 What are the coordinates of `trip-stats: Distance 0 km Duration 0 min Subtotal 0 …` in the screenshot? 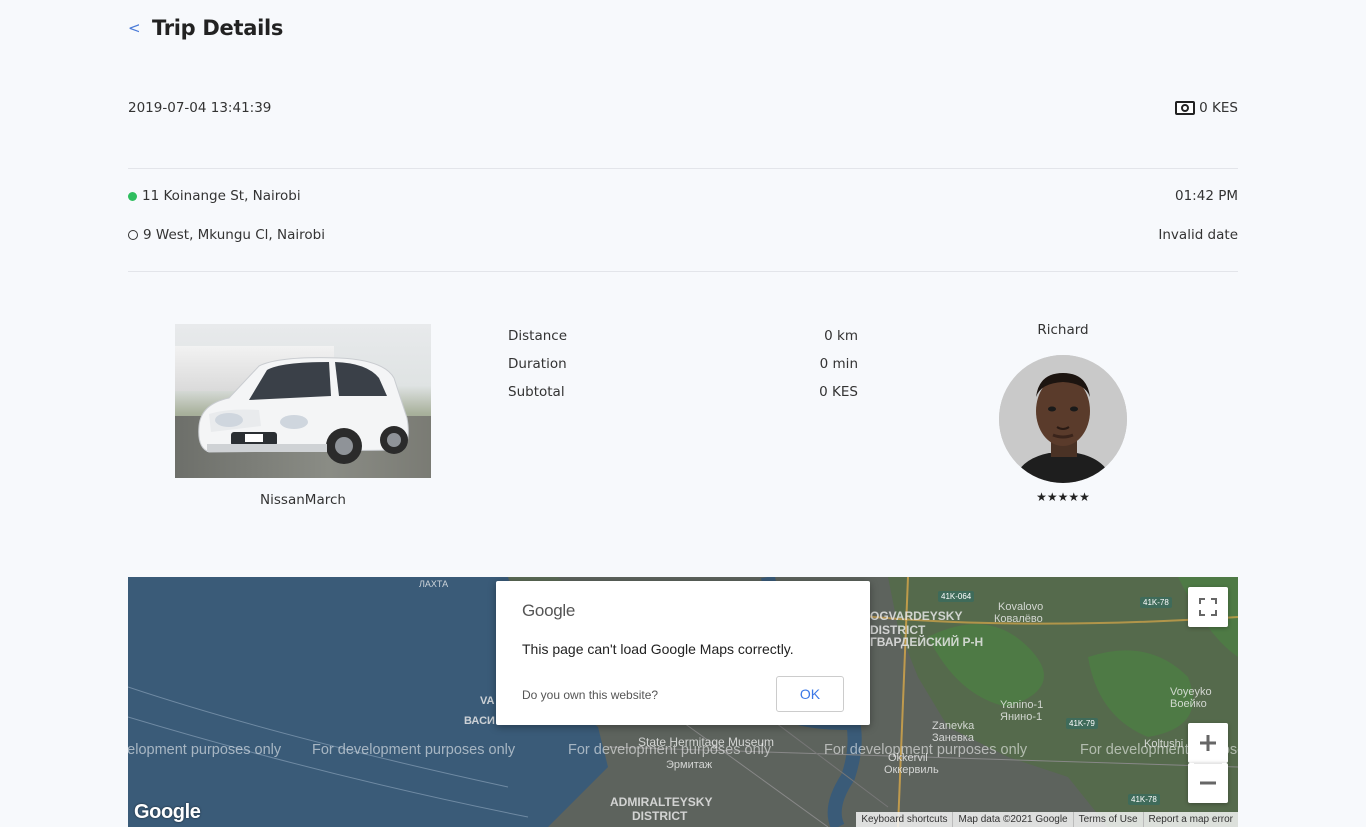 It's located at (683, 368).